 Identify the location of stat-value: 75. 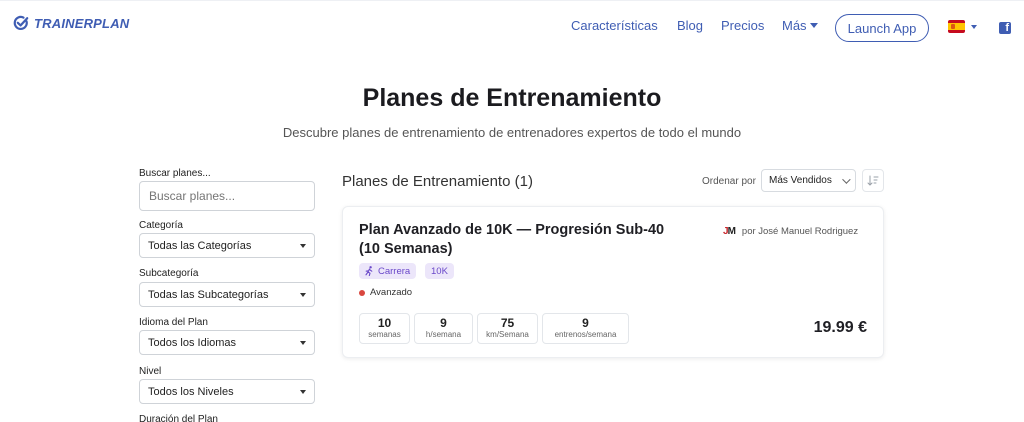
(507, 323).